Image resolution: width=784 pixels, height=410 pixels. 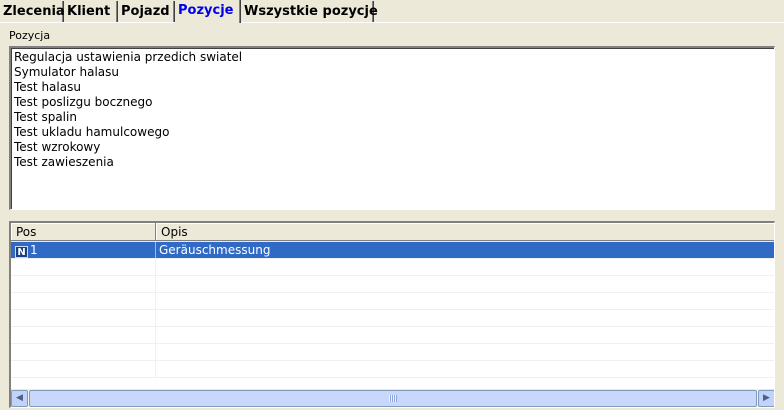 I want to click on tab-pojazd: Pojazd, so click(x=146, y=11).